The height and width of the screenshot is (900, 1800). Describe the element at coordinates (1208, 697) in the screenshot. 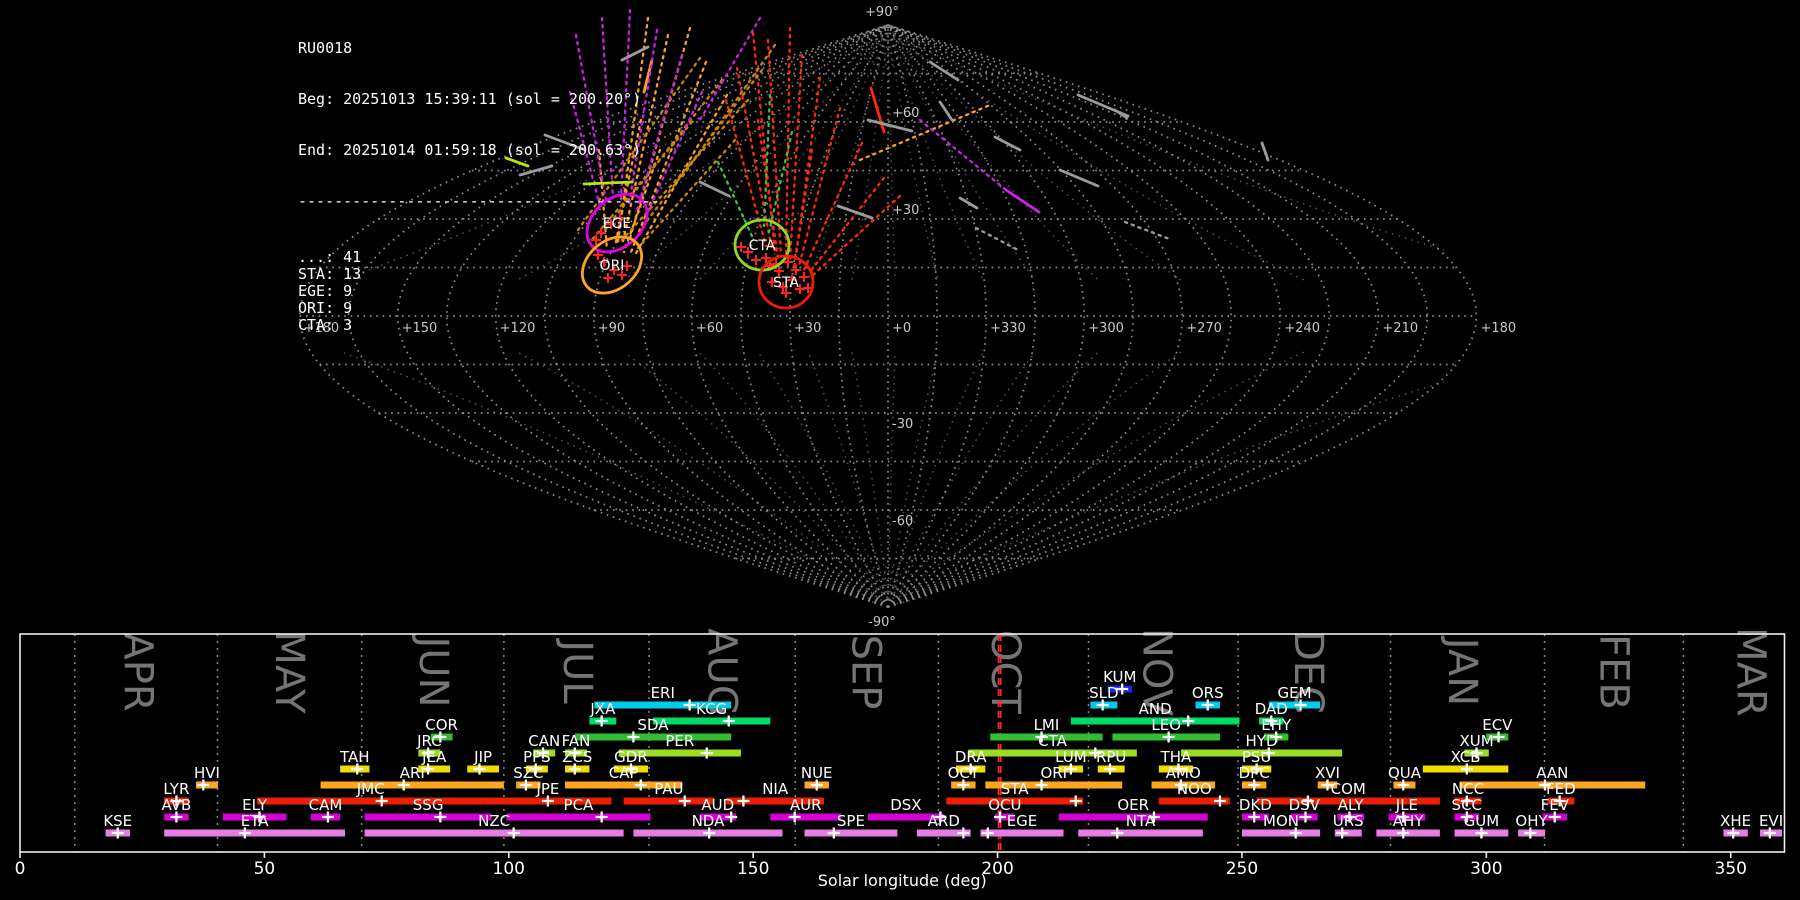

I see `shower-ORS: ORS` at that location.